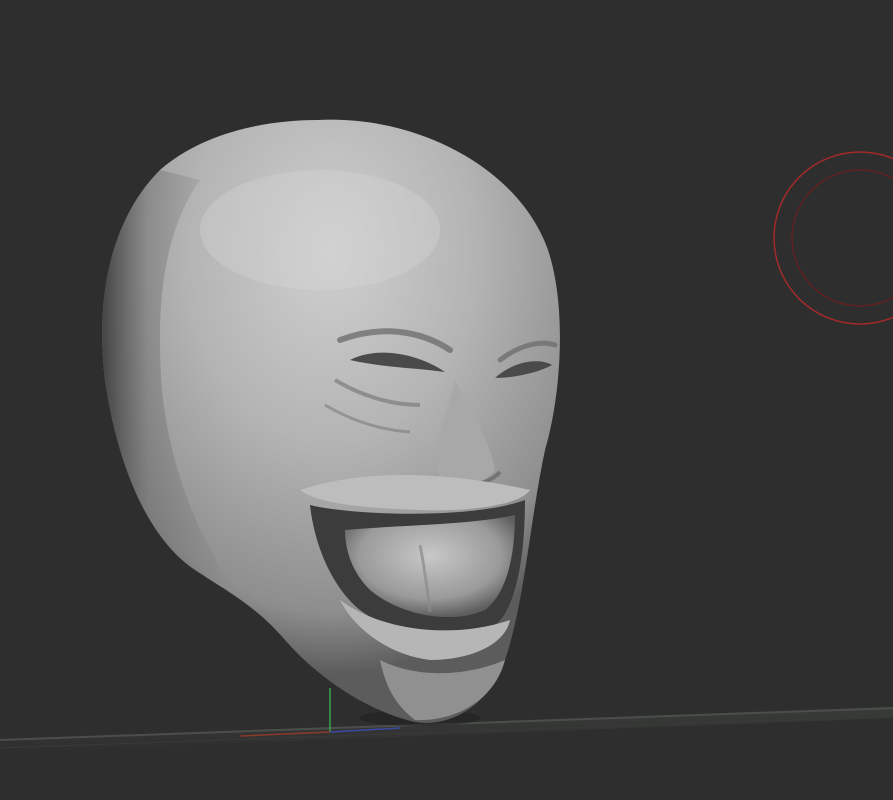 The height and width of the screenshot is (800, 893). What do you see at coordinates (842, 238) in the screenshot?
I see `brush-inner-ring` at bounding box center [842, 238].